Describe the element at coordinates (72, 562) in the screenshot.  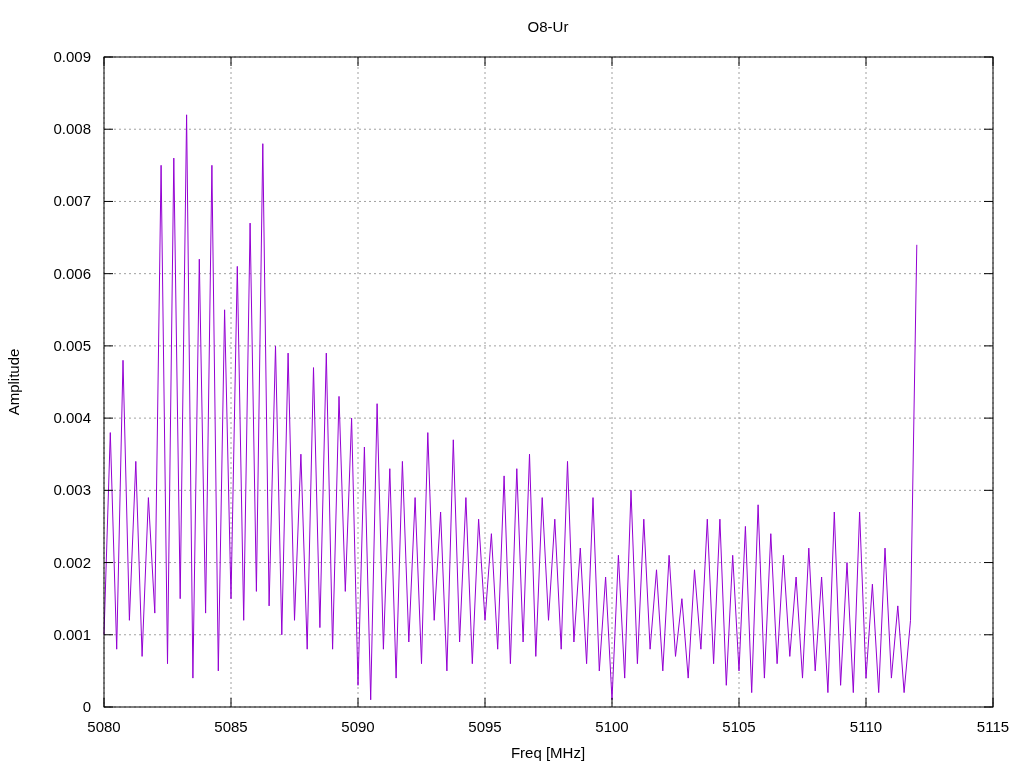
I see `y-tick-label: 0.002` at that location.